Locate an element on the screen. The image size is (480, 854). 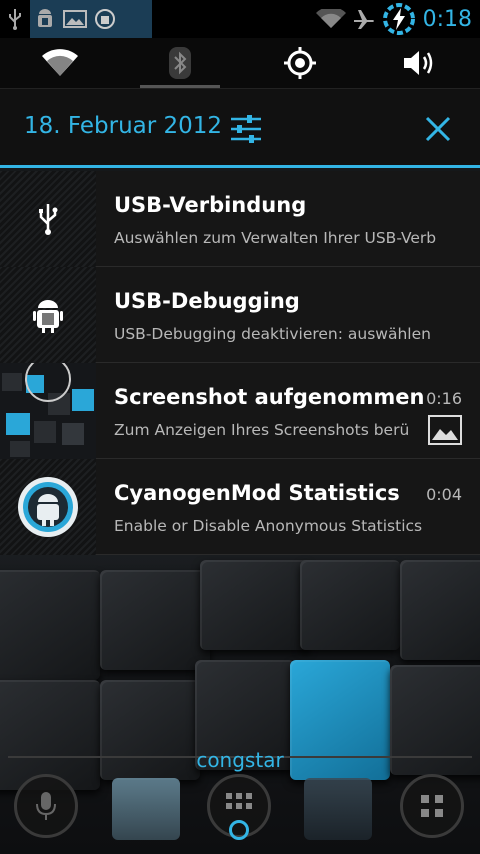
notification-title: CyanogenMod Statistics is located at coordinates (257, 493).